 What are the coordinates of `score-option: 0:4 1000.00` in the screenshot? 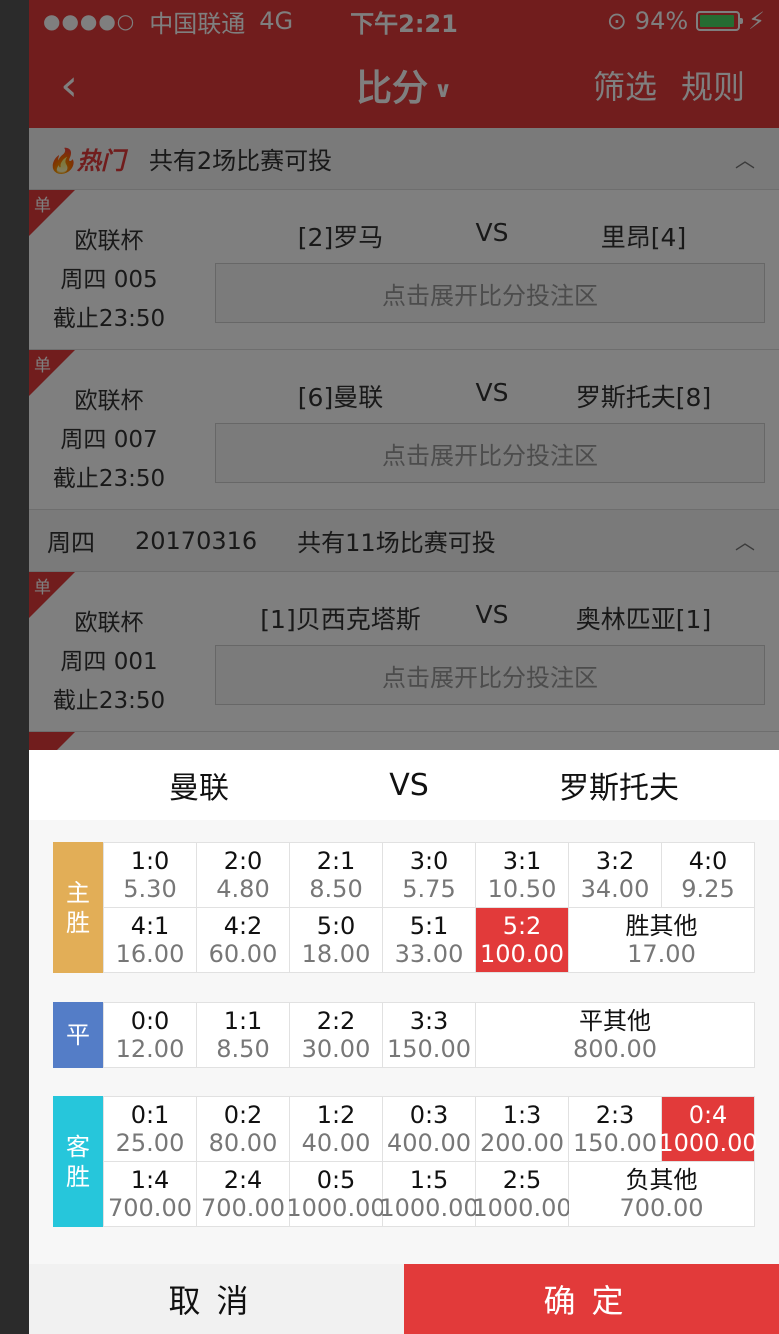 It's located at (708, 1129).